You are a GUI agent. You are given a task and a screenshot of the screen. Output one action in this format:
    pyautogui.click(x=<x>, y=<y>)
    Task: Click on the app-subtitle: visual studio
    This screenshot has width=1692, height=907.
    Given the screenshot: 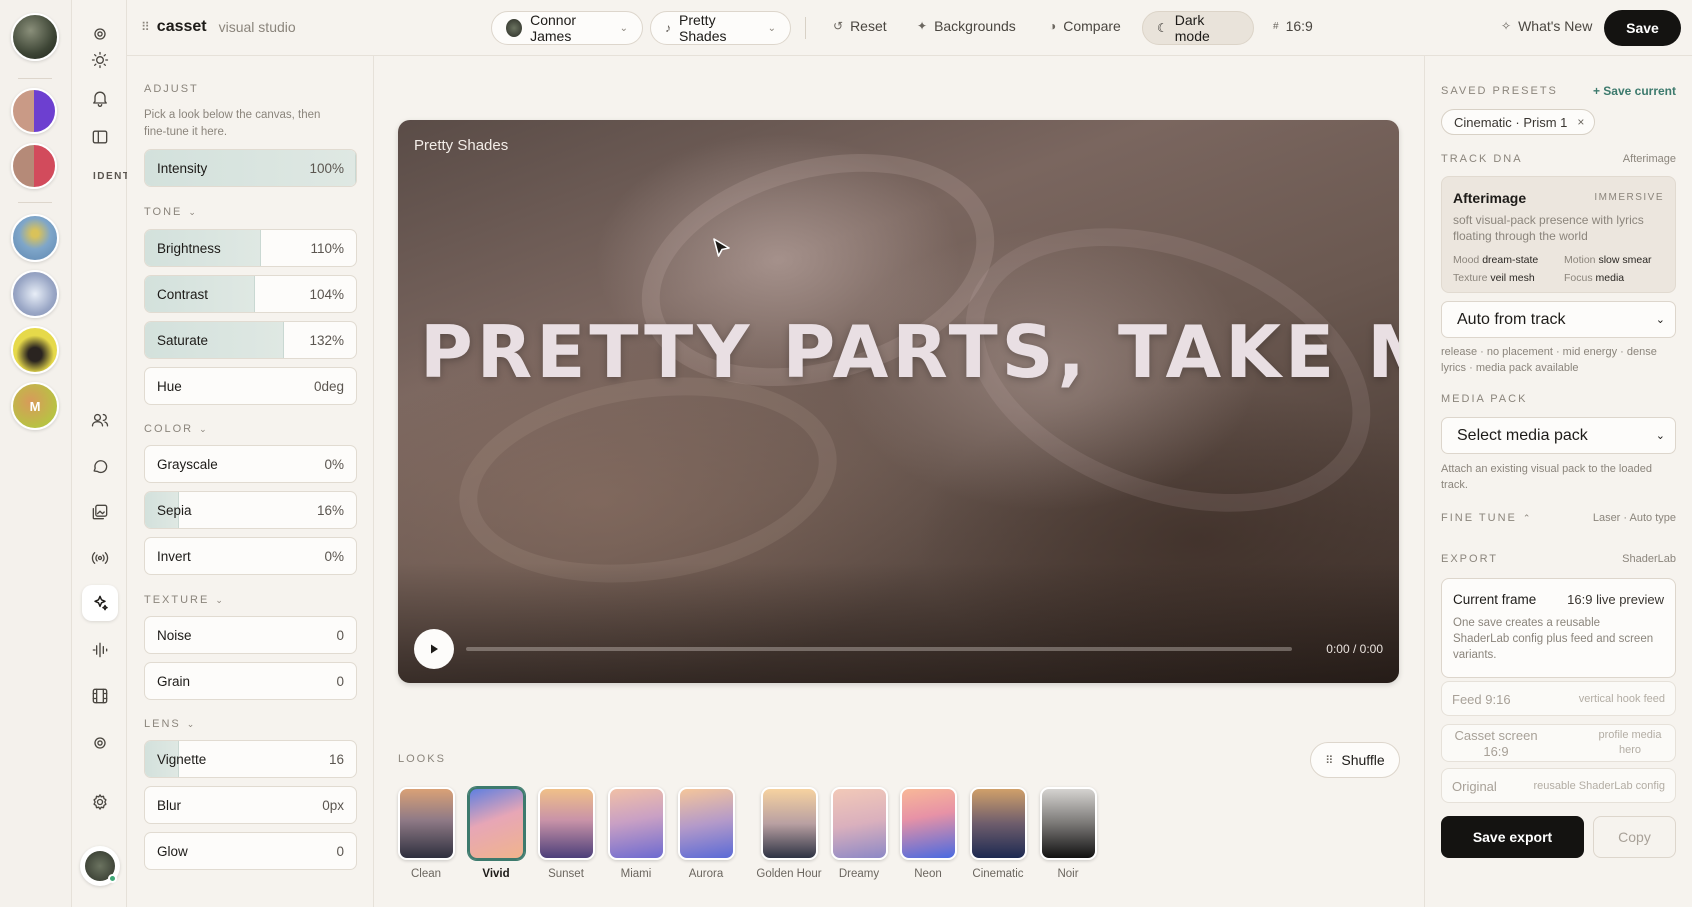 What is the action you would take?
    pyautogui.click(x=257, y=27)
    